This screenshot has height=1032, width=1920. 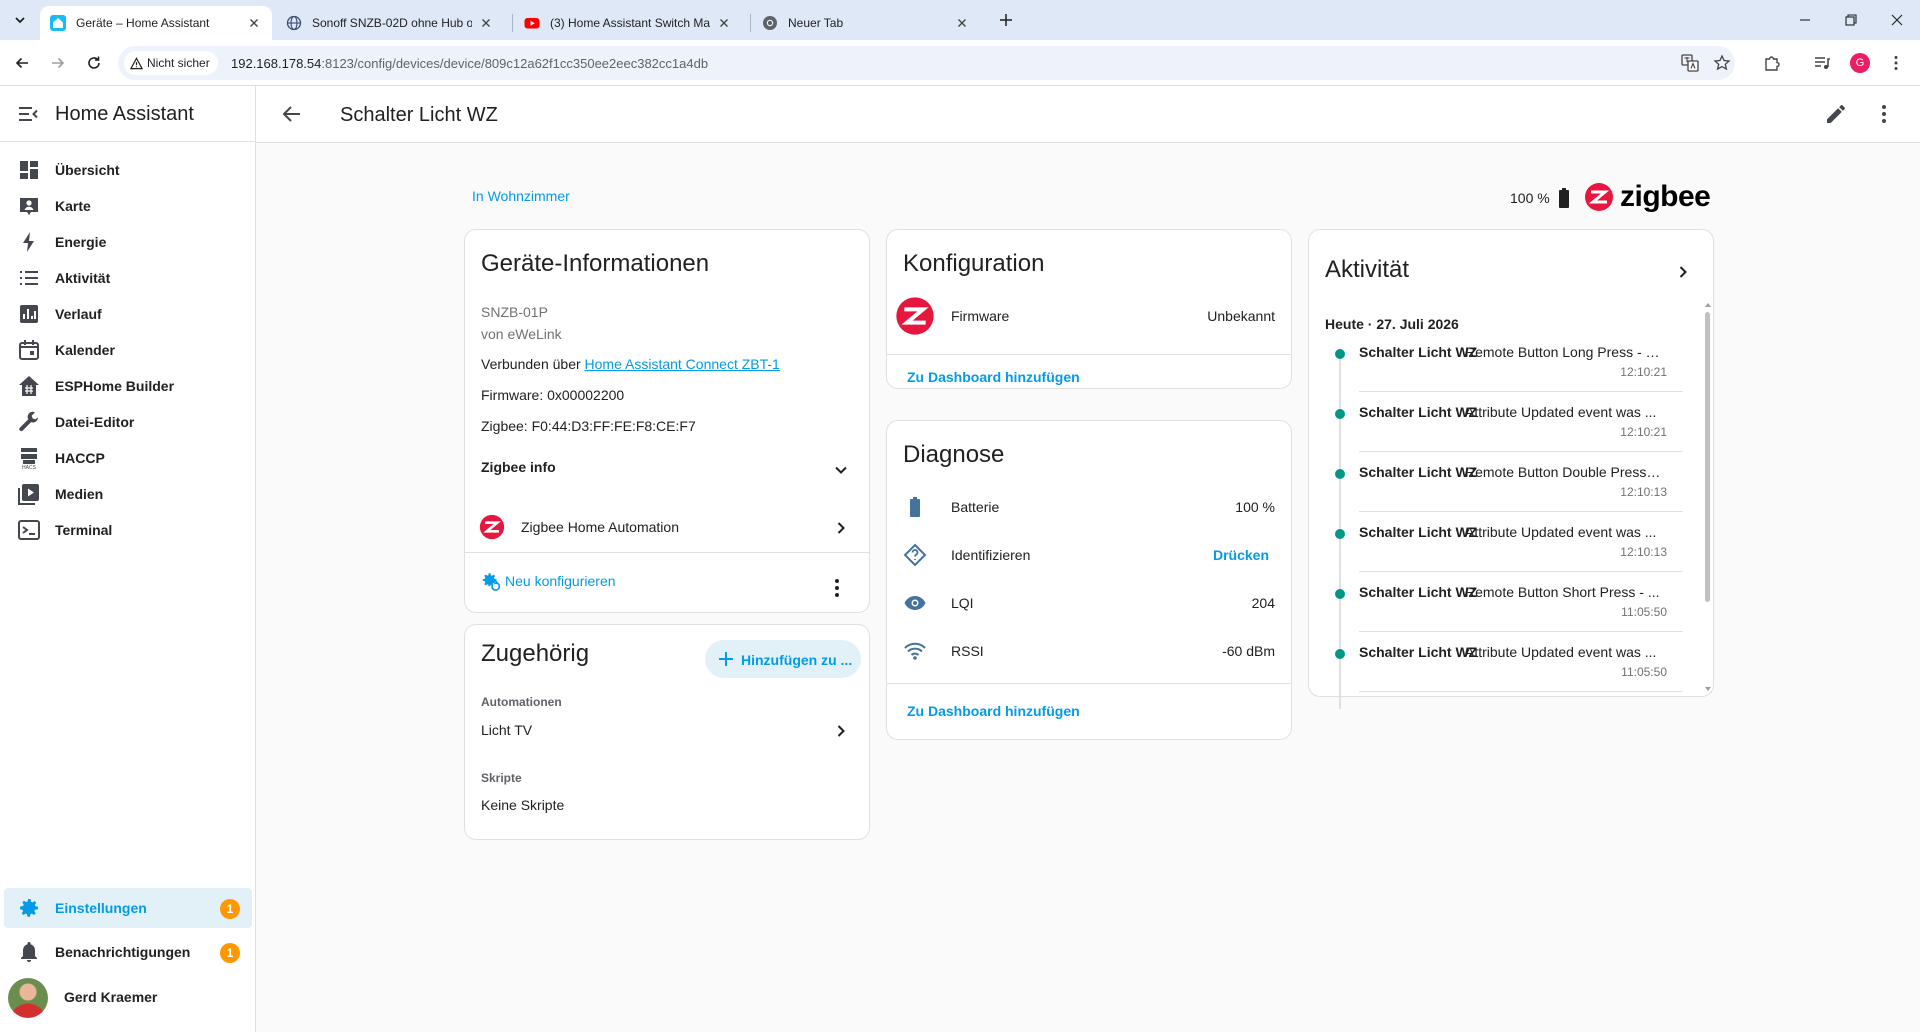 I want to click on sidebar-item-history: Verlauf, so click(x=128, y=314).